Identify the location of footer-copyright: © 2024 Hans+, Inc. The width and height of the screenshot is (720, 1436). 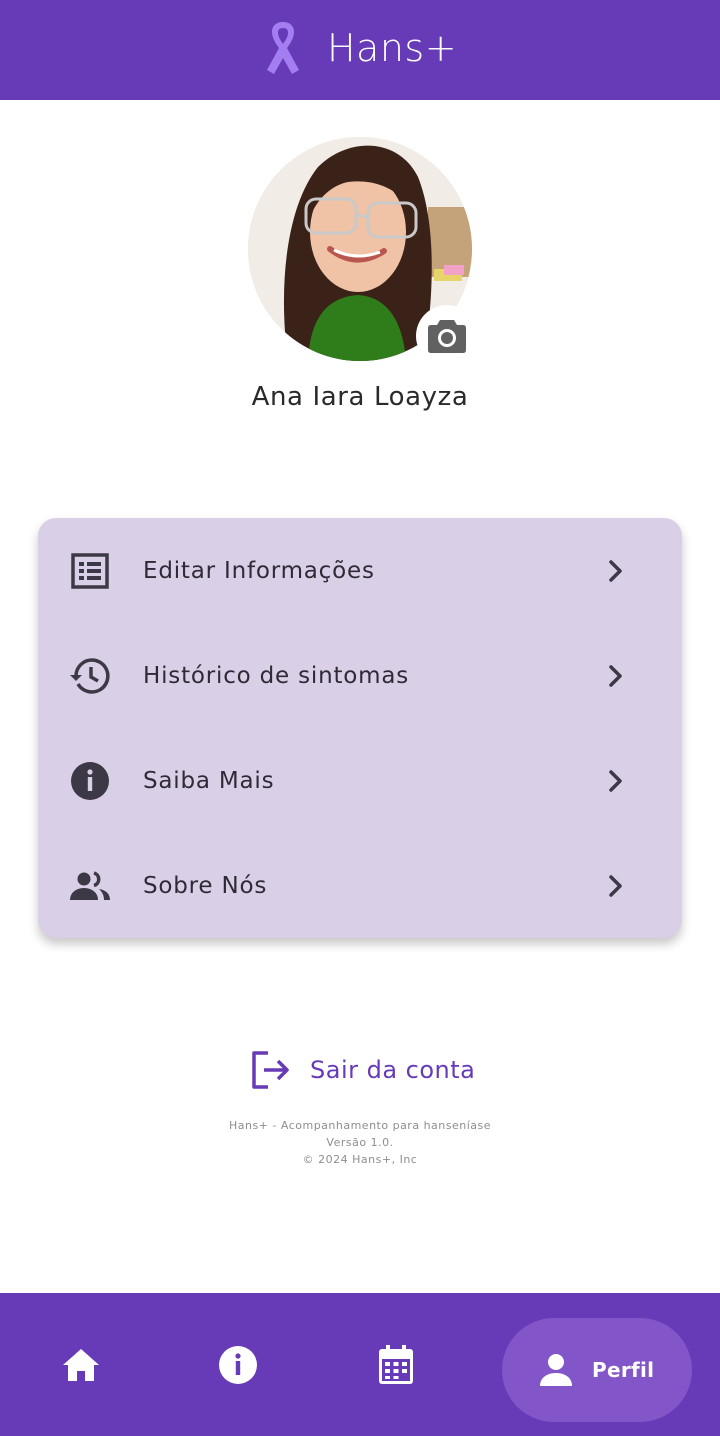
(360, 1159).